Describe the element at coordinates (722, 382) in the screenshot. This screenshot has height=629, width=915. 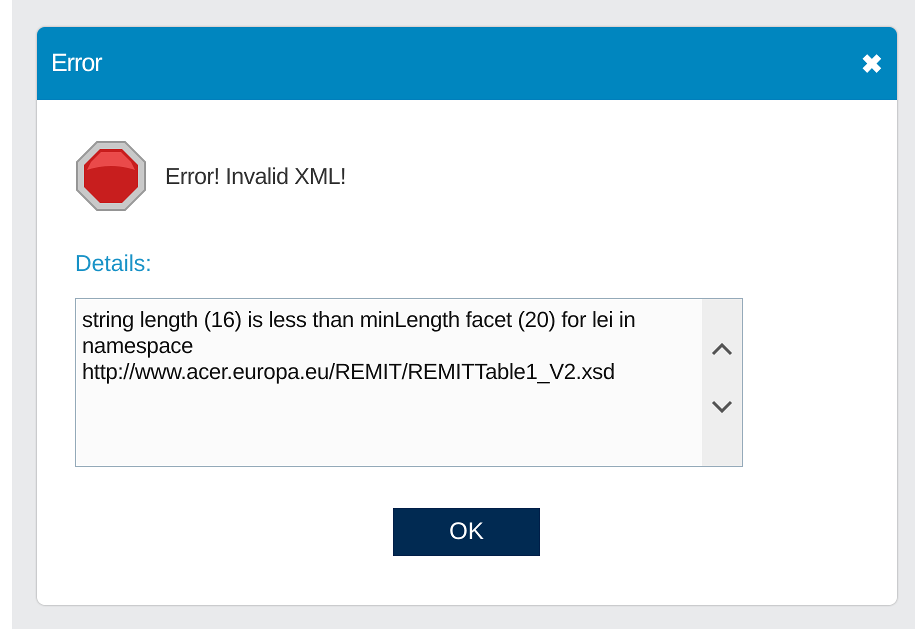
I see `scrollbar` at that location.